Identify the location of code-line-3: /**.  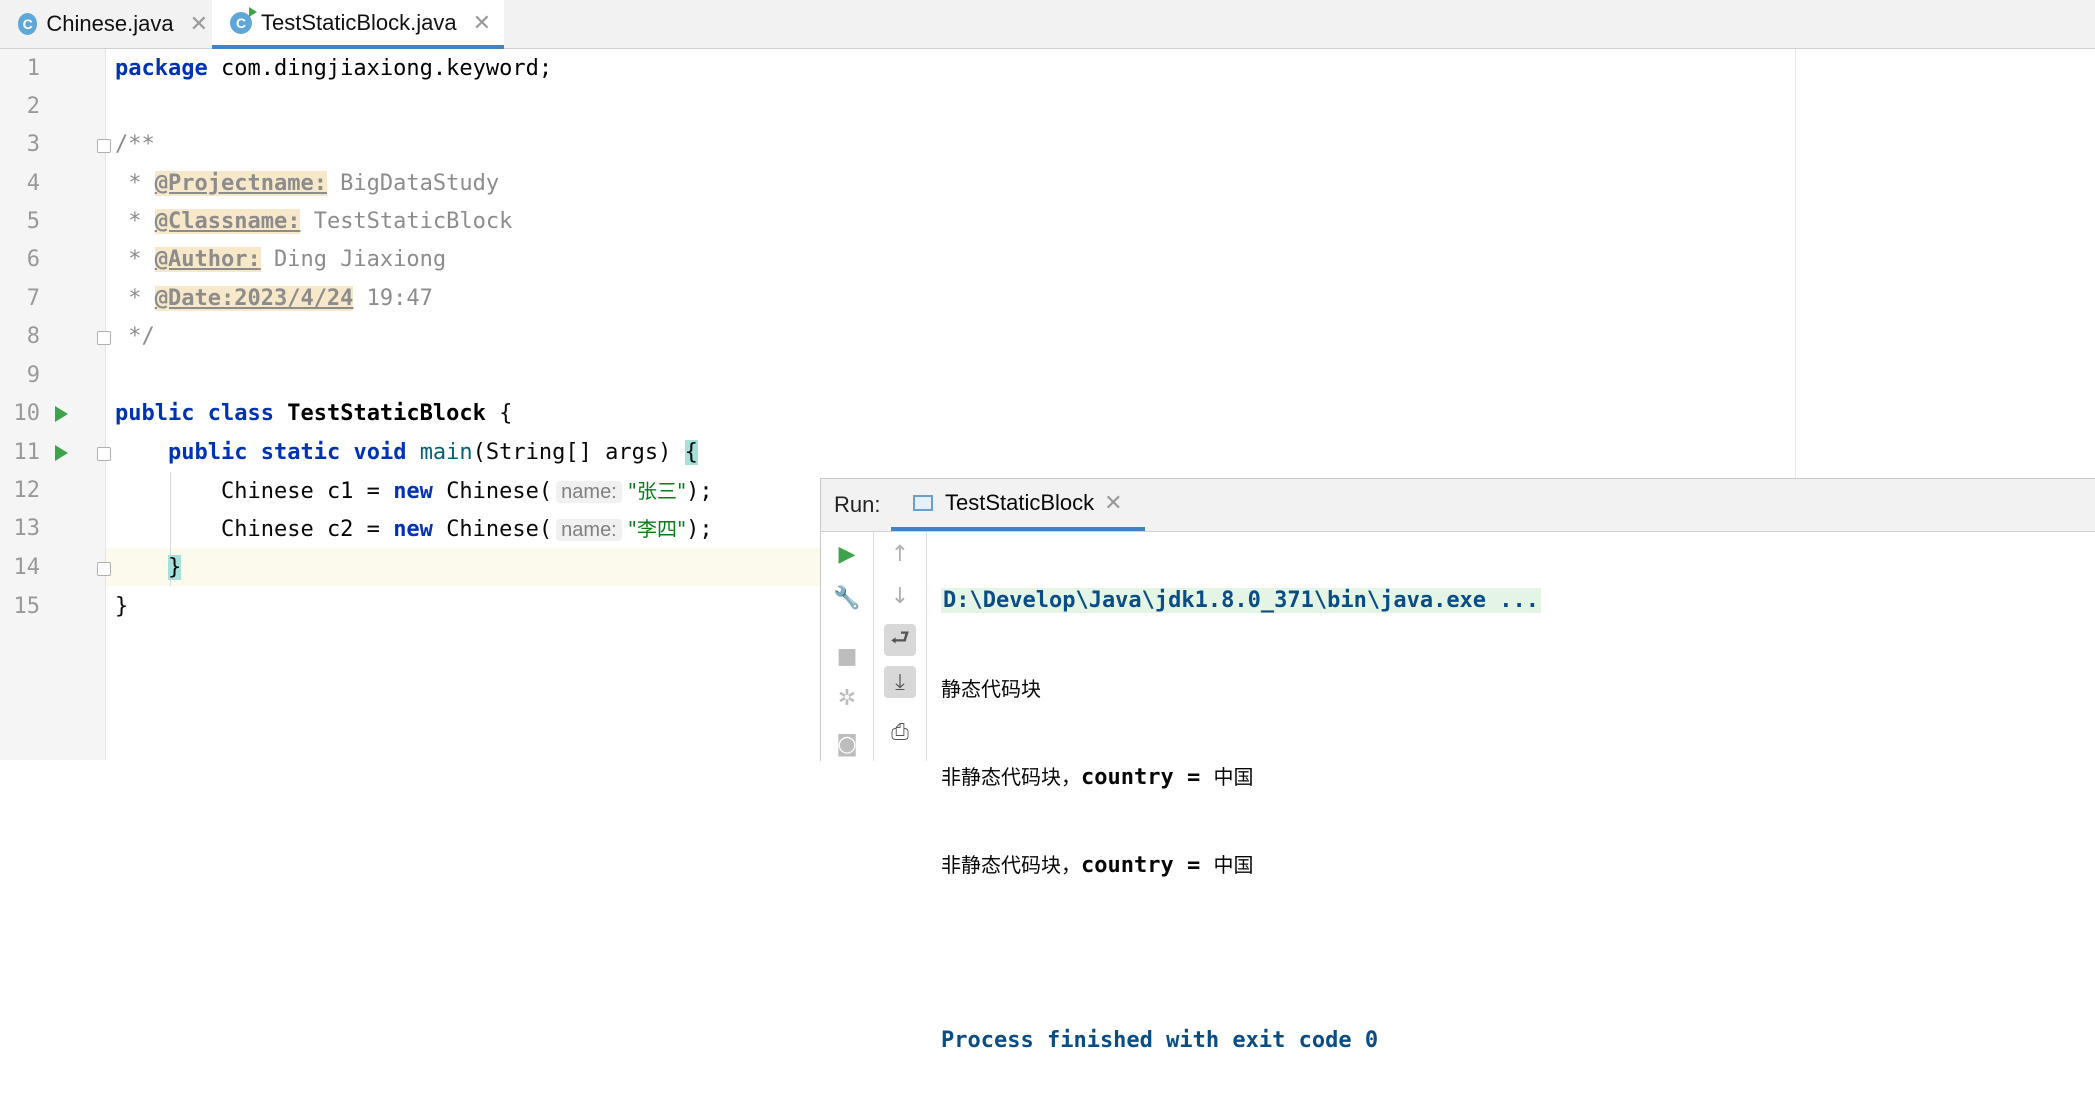
(135, 145).